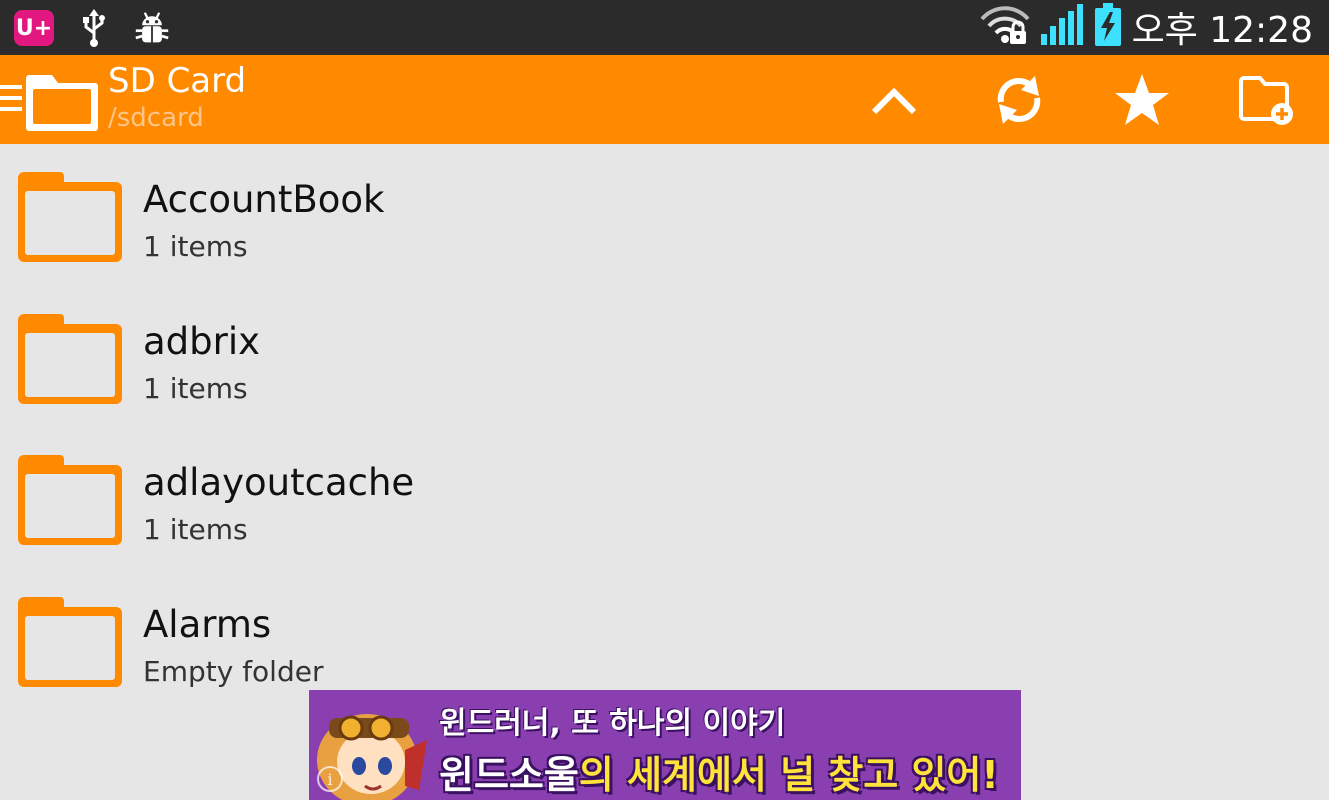 The height and width of the screenshot is (800, 1329). I want to click on refresh-button, so click(1019, 100).